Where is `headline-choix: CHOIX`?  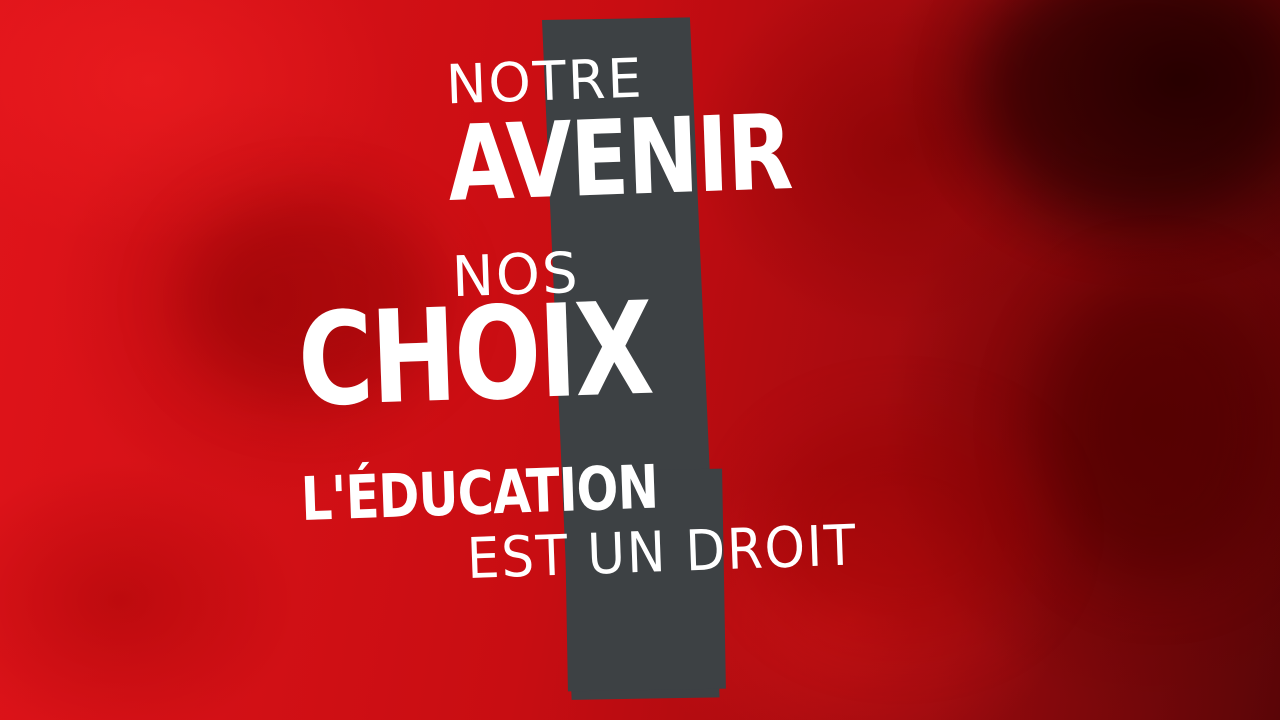 headline-choix: CHOIX is located at coordinates (474, 355).